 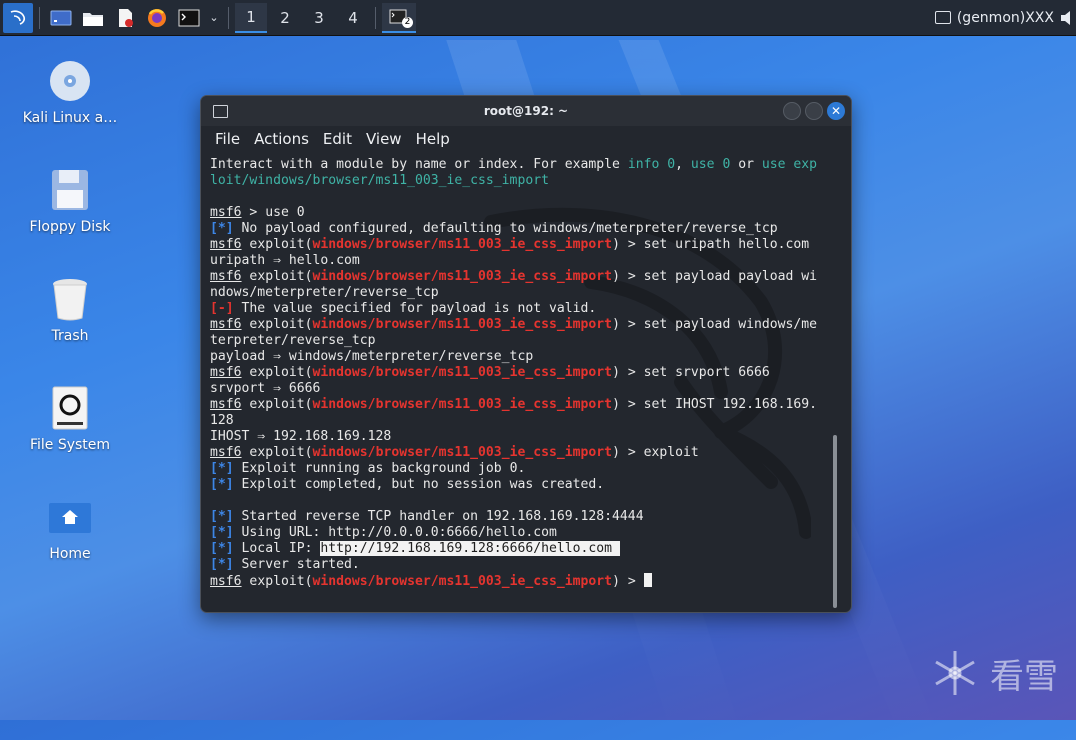 I want to click on home-folder-icon, so click(x=70, y=517).